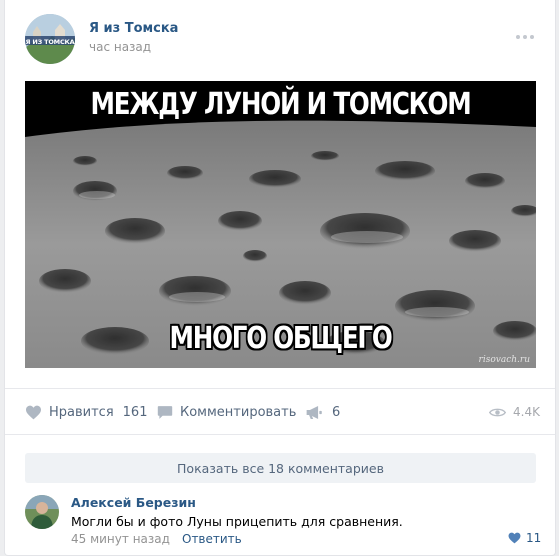 The width and height of the screenshot is (559, 556). What do you see at coordinates (120, 47) in the screenshot?
I see `post-time: час назад` at bounding box center [120, 47].